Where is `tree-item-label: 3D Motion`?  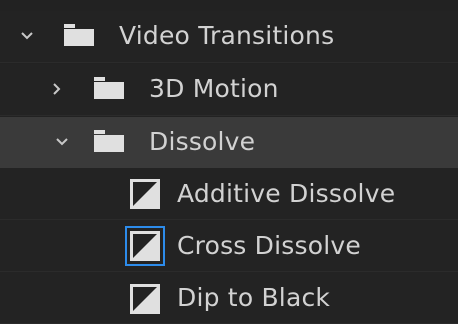
tree-item-label: 3D Motion is located at coordinates (214, 88).